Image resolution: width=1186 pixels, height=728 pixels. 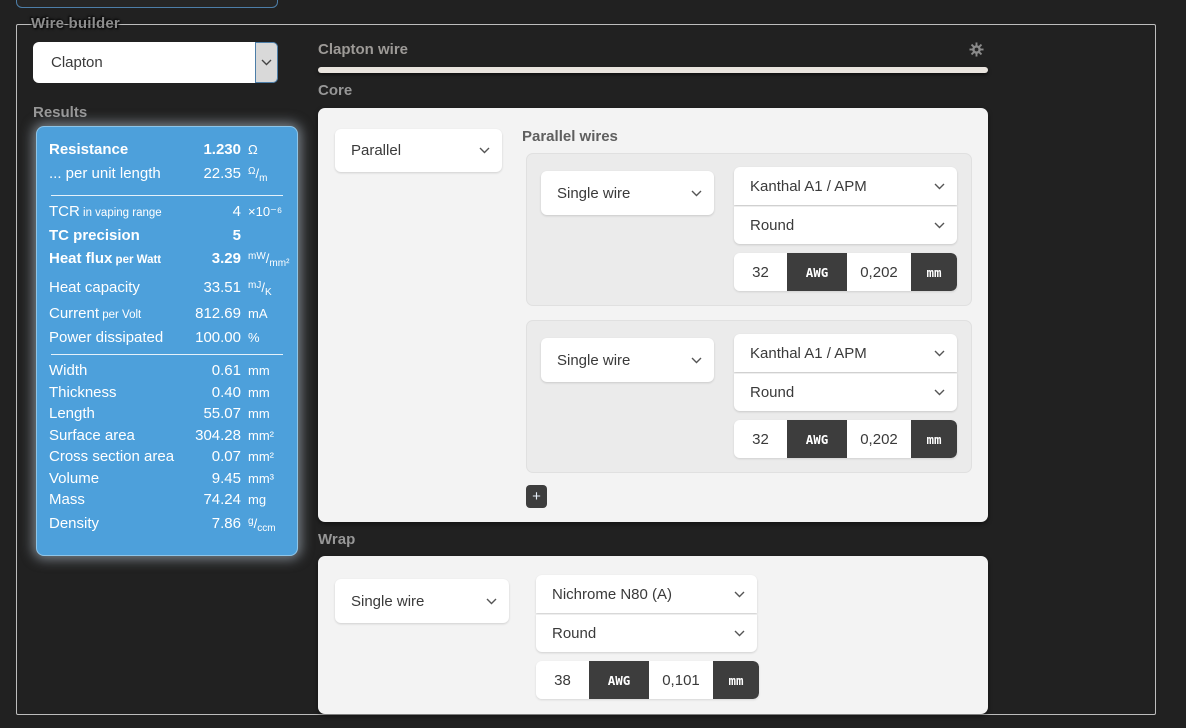 I want to click on parallel-wires-label: Parallel wires, so click(x=570, y=136).